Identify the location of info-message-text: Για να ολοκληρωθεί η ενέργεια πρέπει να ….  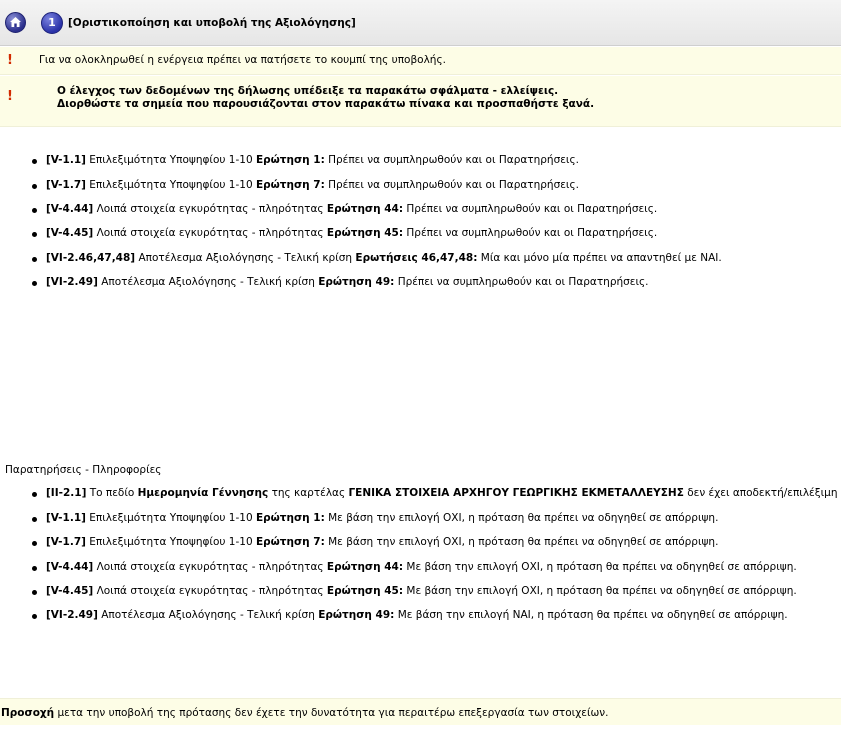
(242, 60).